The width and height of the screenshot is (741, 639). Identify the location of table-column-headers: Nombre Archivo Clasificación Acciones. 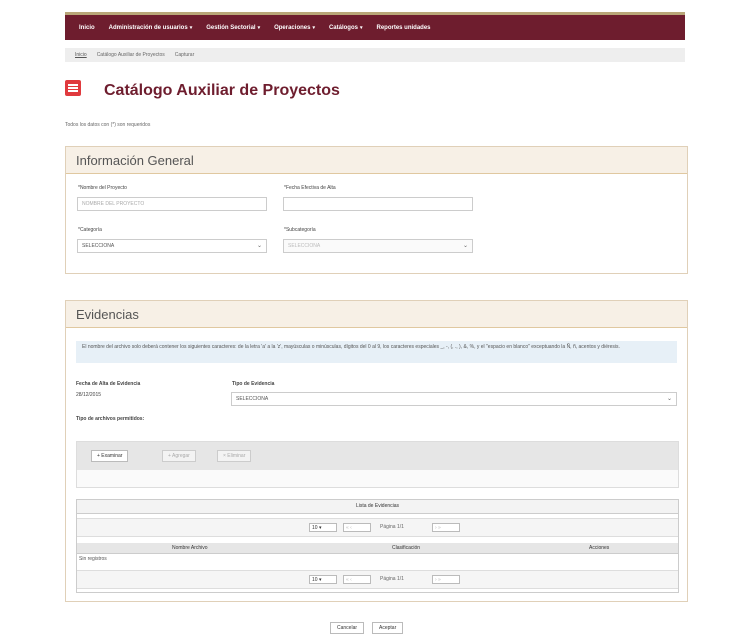
(377, 548).